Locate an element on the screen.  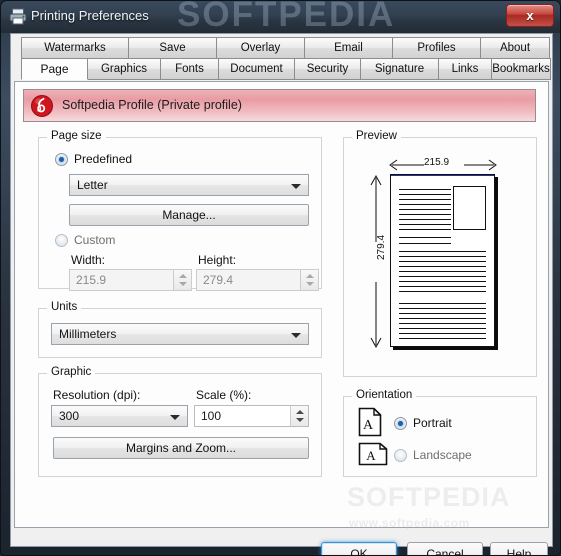
tab-label: Profiles is located at coordinates (436, 48).